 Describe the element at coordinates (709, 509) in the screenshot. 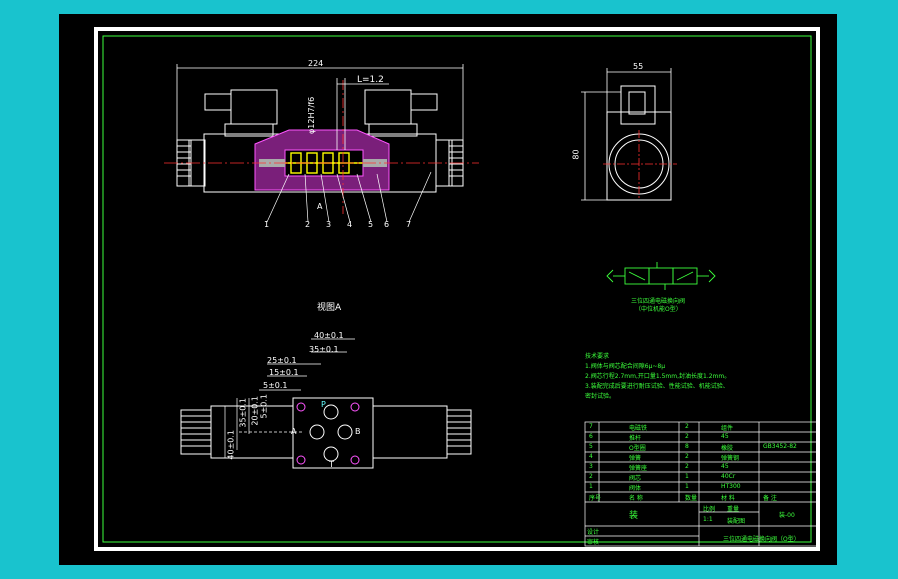

I see `title-block-scale-label: 比例` at that location.